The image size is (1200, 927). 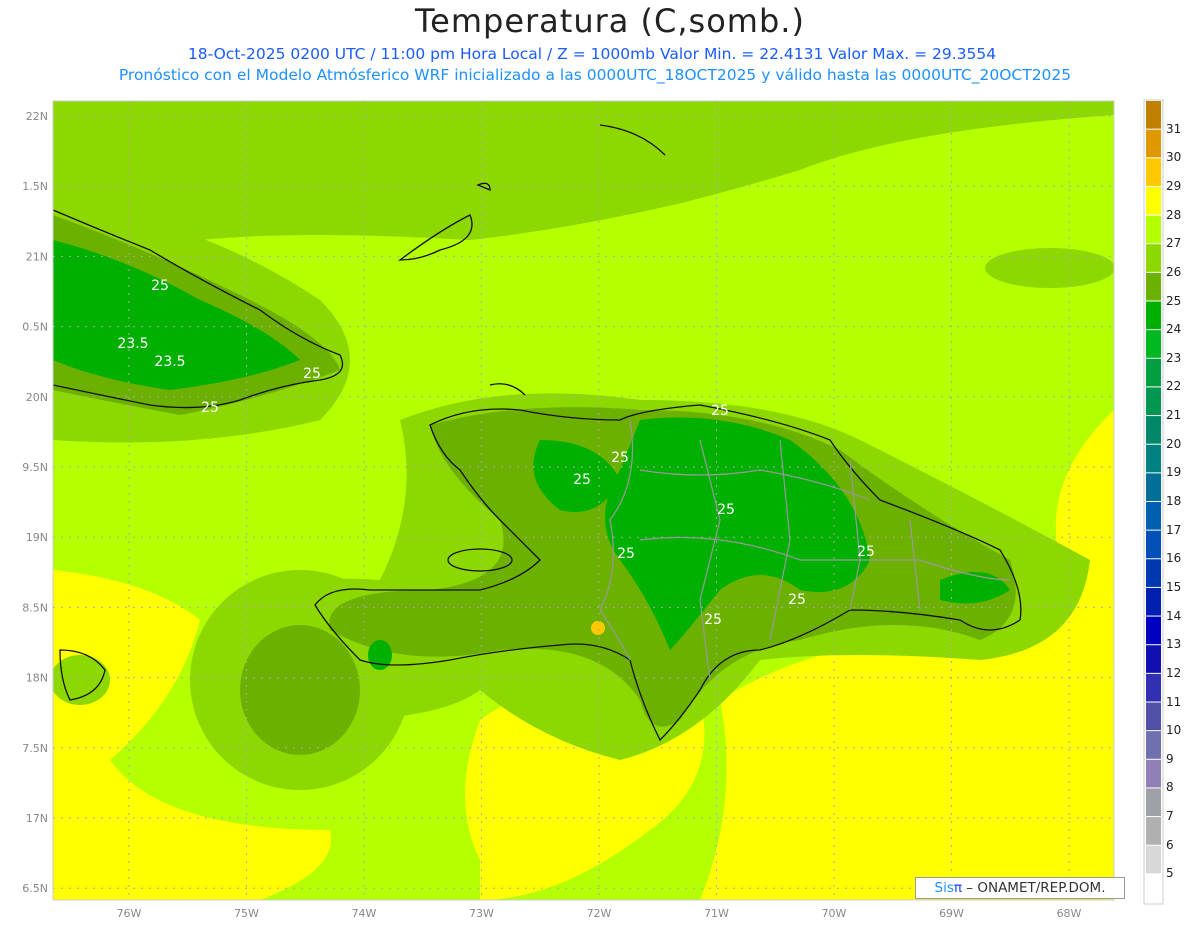 I want to click on lat-label: 18N, so click(x=37, y=678).